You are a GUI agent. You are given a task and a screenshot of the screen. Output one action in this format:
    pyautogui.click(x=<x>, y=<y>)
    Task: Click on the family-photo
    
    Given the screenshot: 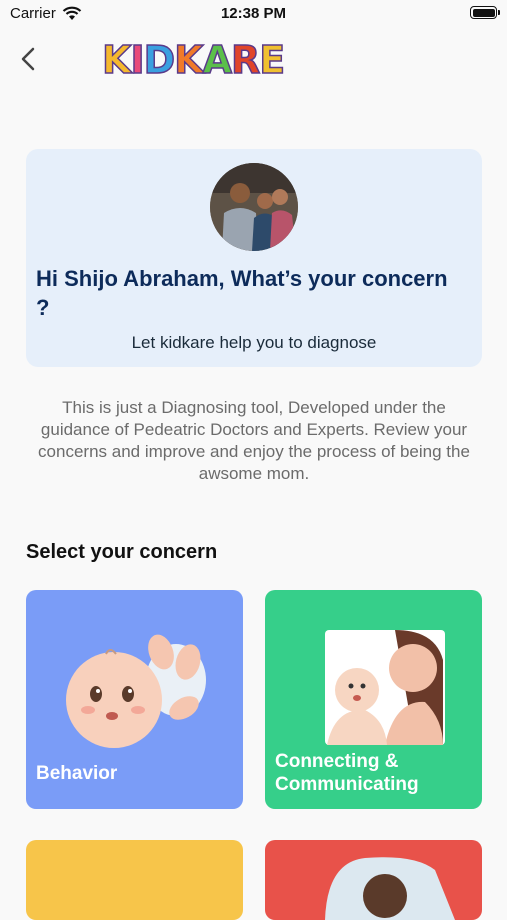 What is the action you would take?
    pyautogui.click(x=254, y=207)
    